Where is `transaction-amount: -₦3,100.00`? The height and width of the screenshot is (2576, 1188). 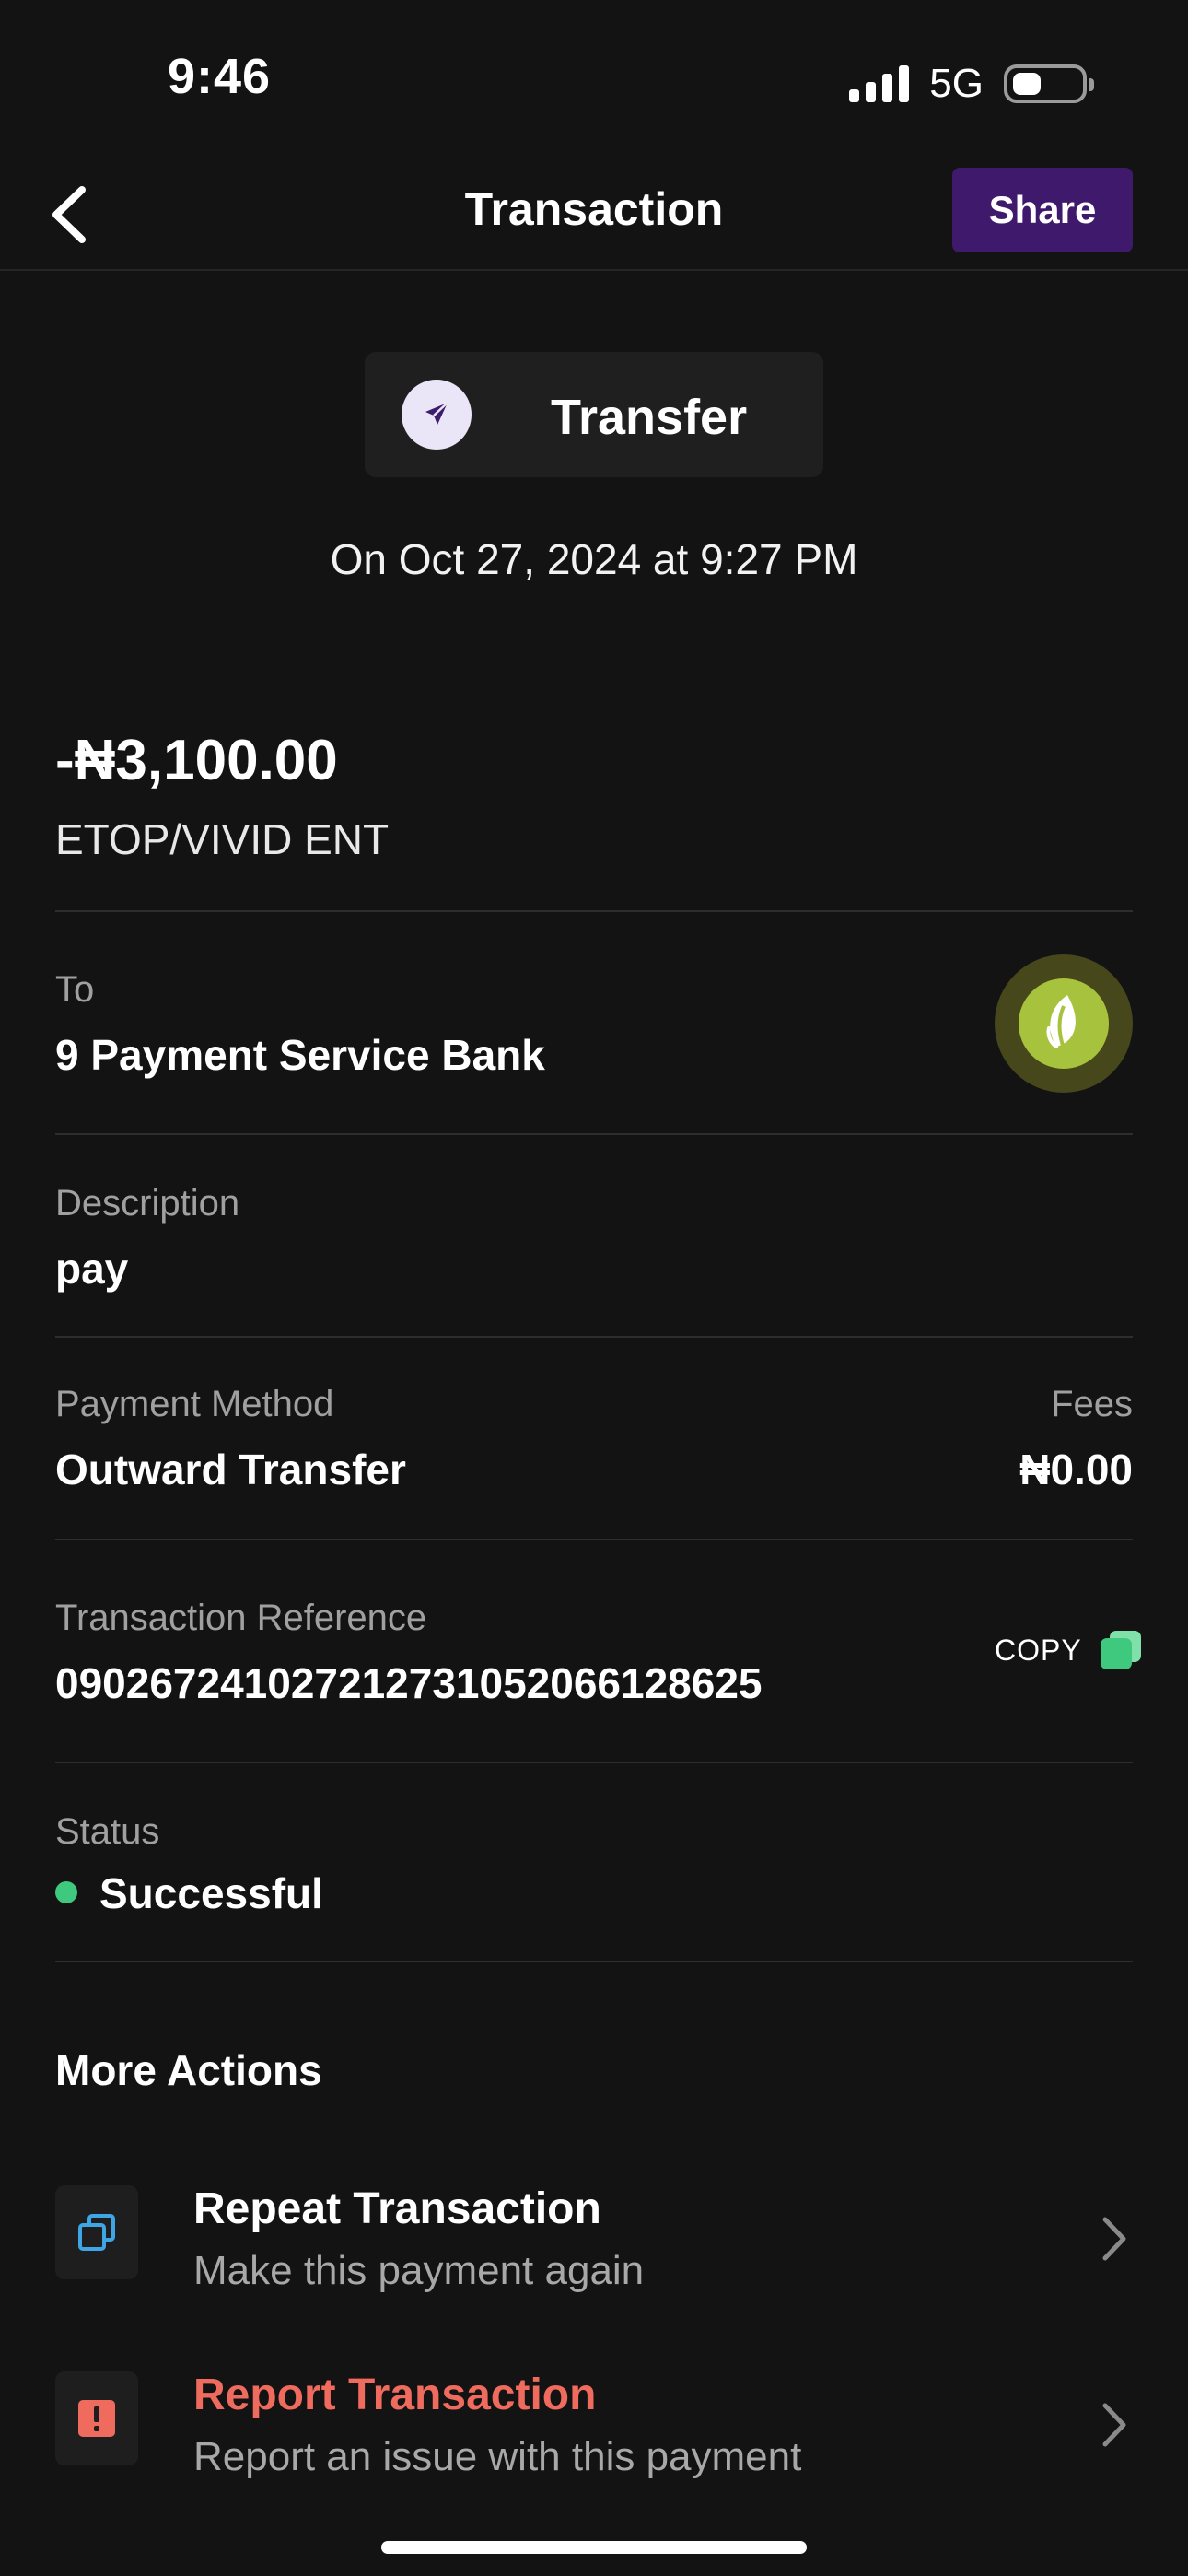 transaction-amount: -₦3,100.00 is located at coordinates (196, 760).